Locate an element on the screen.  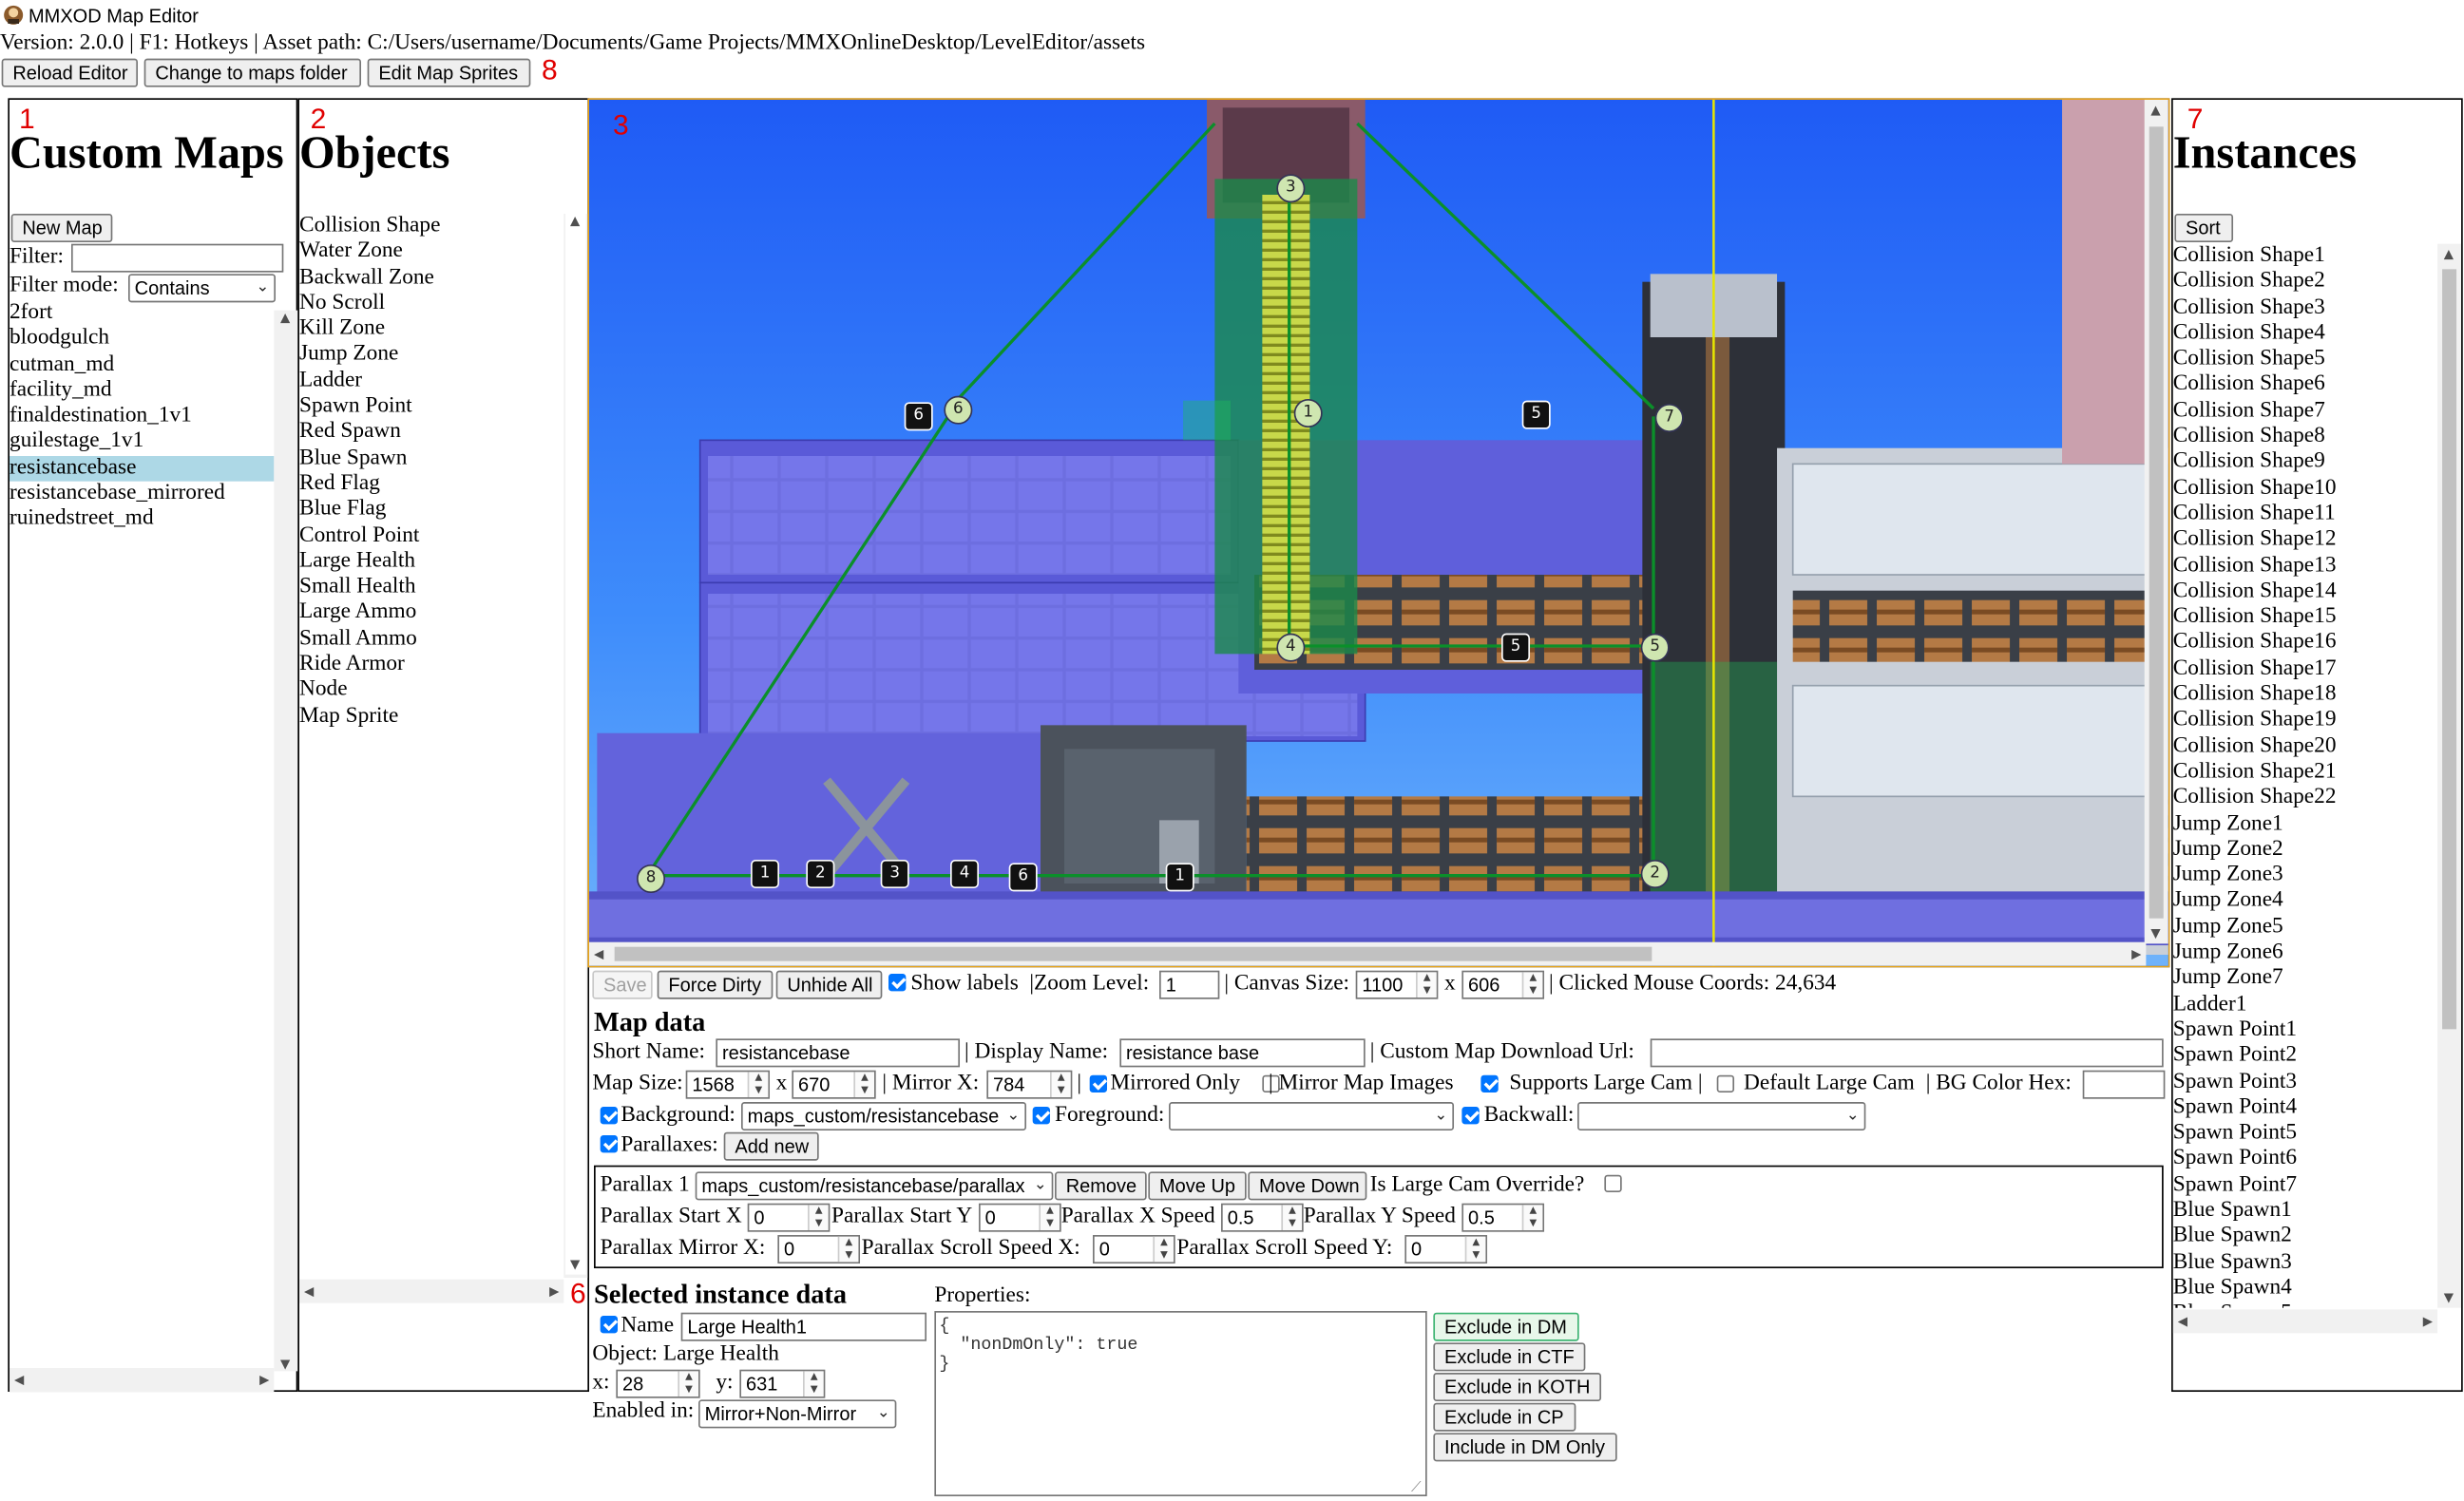
spawn-point-marker: 1 is located at coordinates (765, 874).